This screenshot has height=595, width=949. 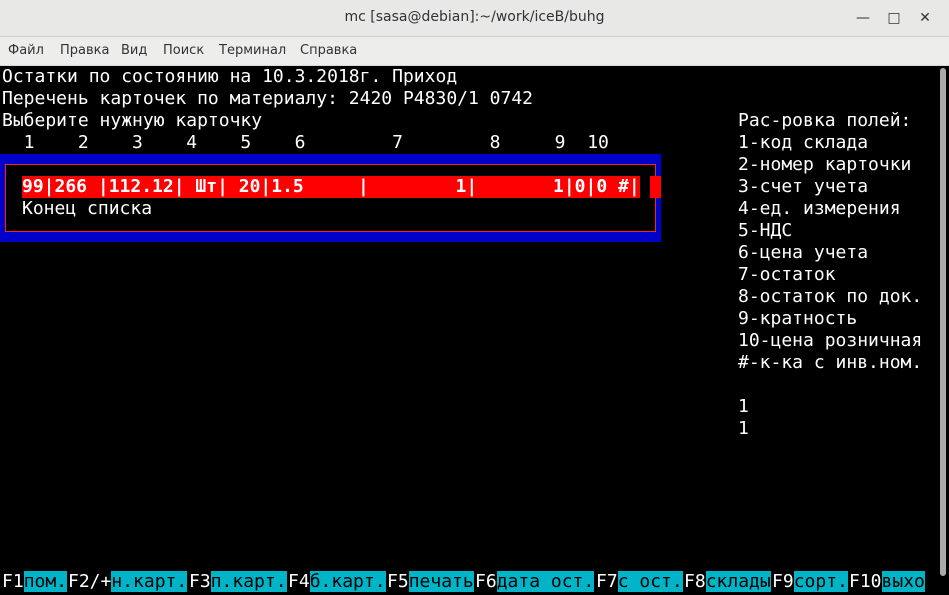 I want to click on fkey-f8-warehouses: F8склады, so click(x=727, y=582).